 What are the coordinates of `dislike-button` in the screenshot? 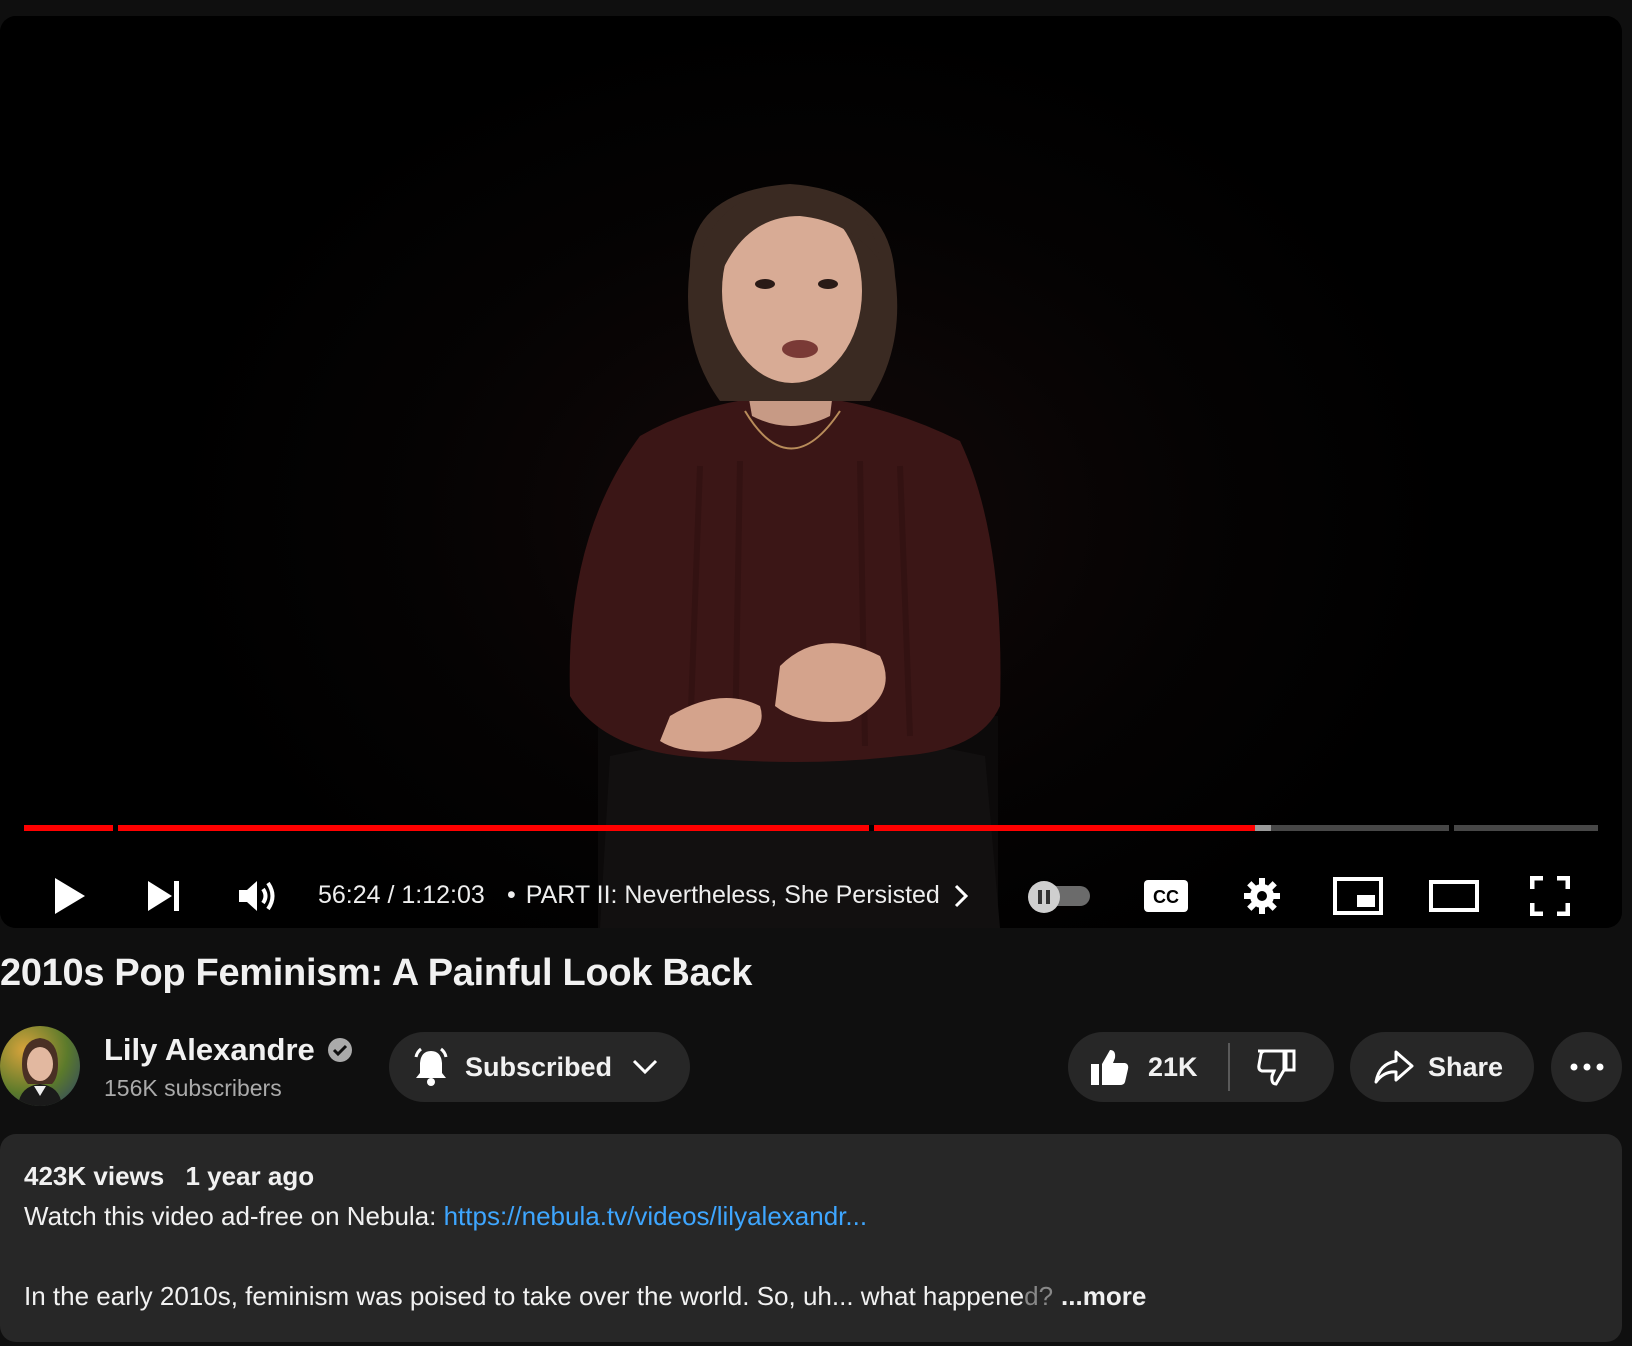 It's located at (1263, 1067).